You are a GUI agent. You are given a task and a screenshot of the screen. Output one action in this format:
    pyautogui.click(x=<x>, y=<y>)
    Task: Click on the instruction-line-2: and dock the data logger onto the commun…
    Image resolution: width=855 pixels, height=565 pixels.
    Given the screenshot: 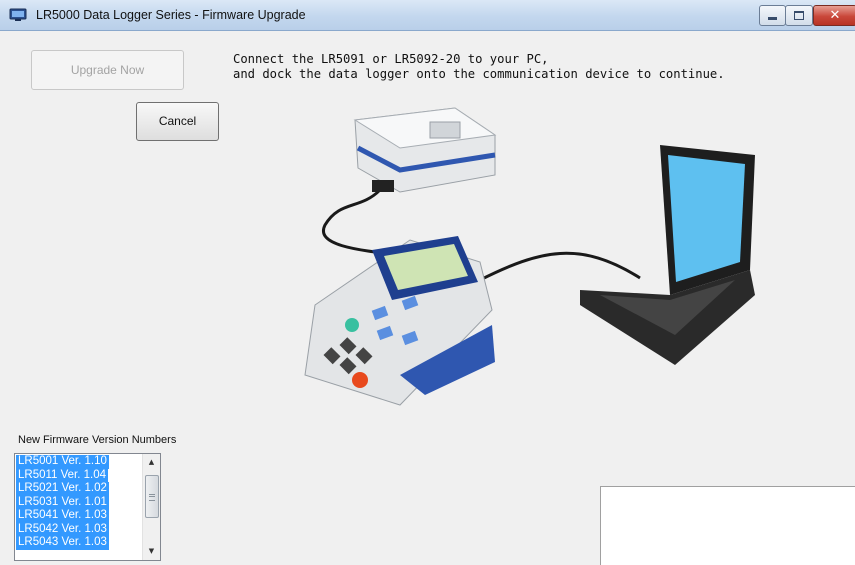 What is the action you would take?
    pyautogui.click(x=479, y=74)
    